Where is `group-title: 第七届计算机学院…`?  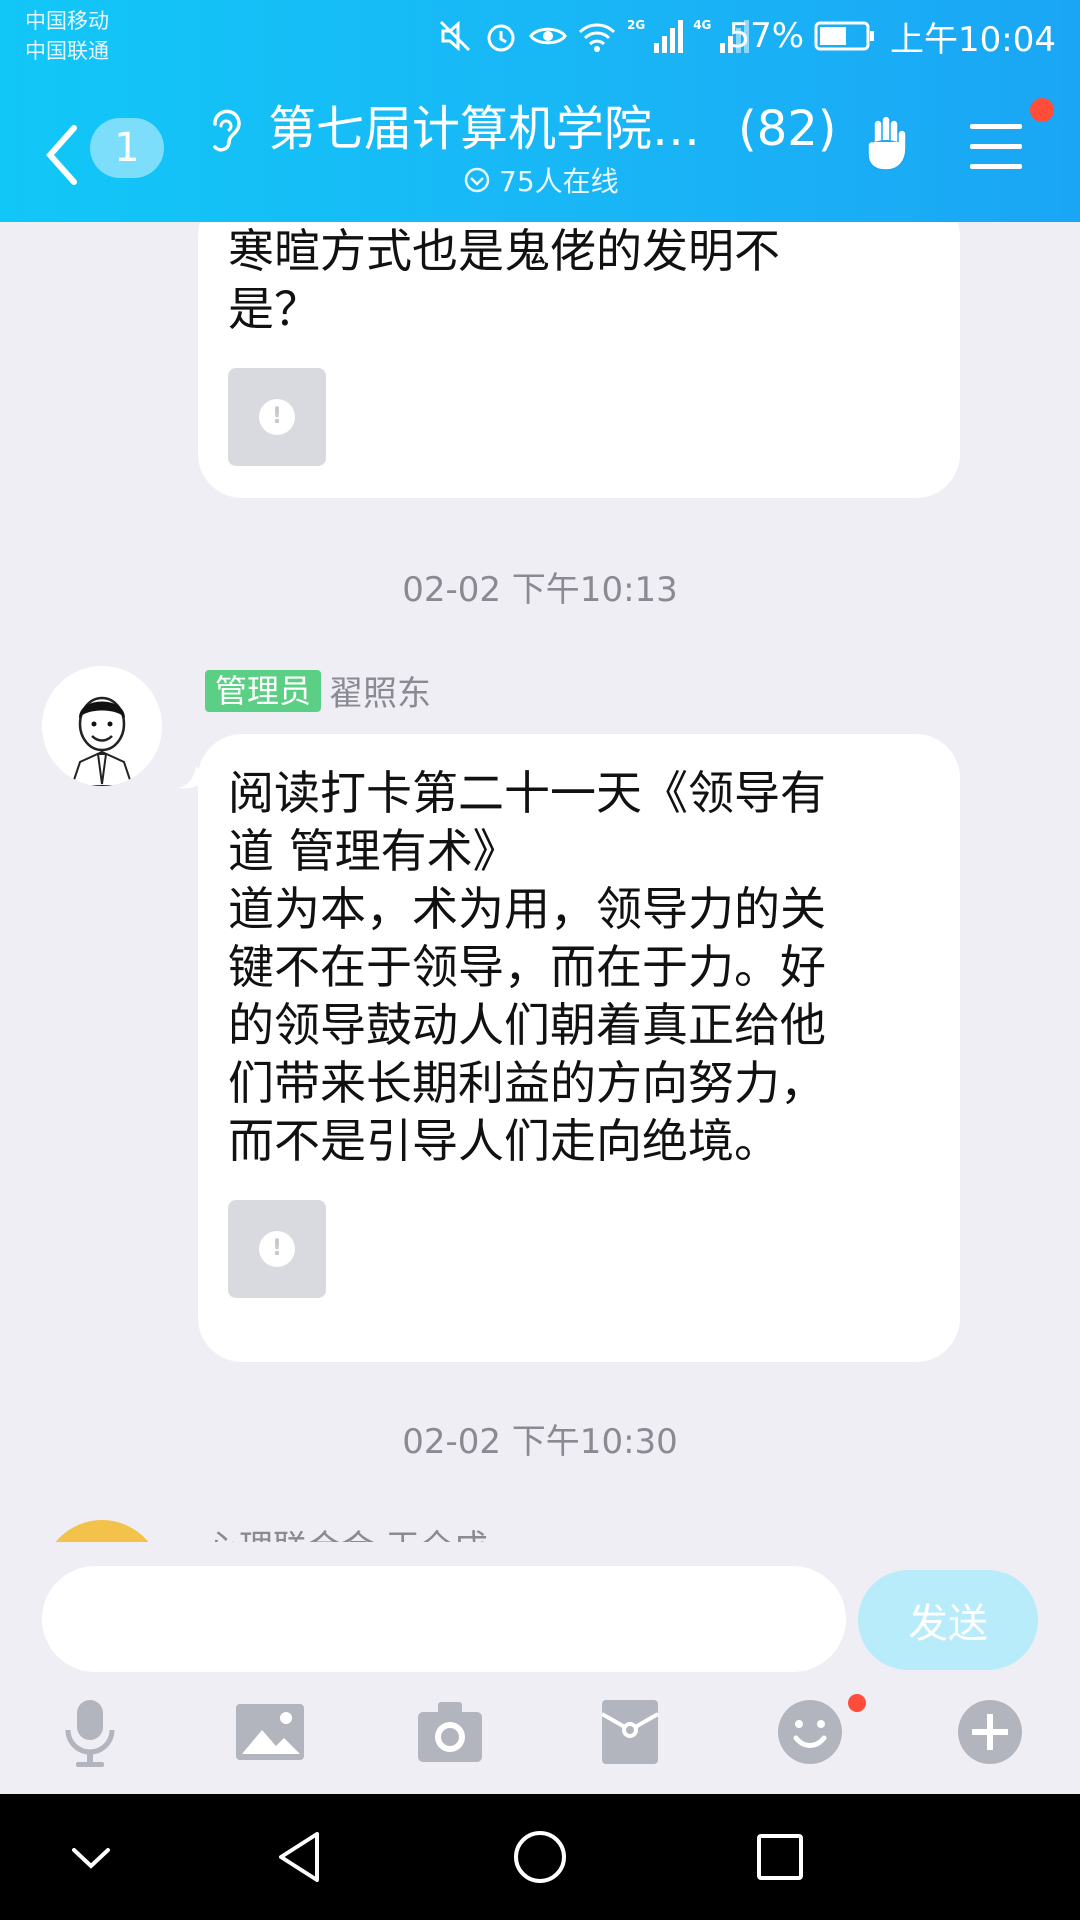
group-title: 第七届计算机学院… is located at coordinates (484, 129).